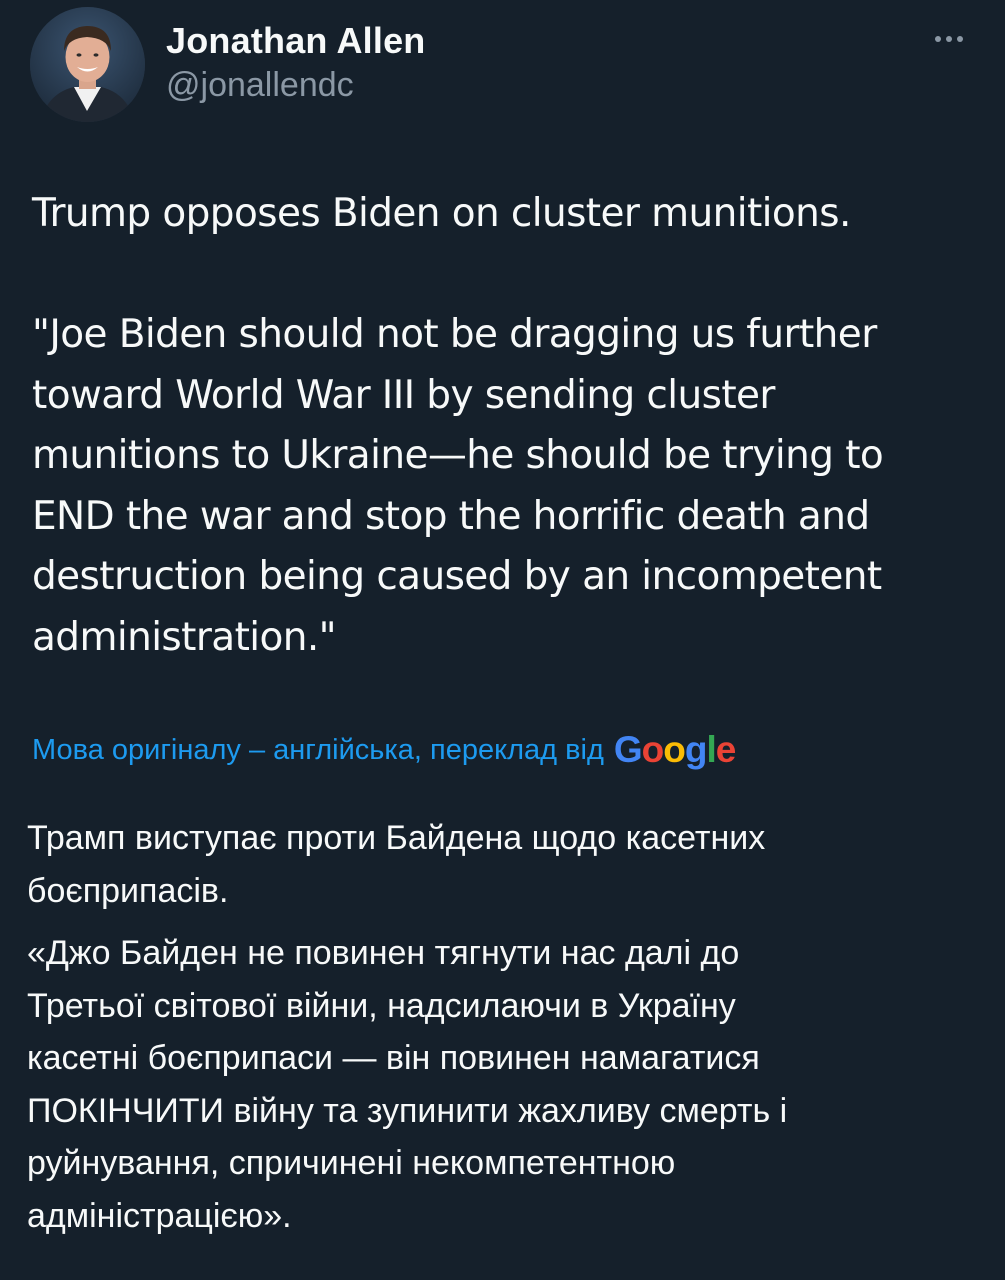 Image resolution: width=1005 pixels, height=1280 pixels. I want to click on google-logo-letter: G, so click(628, 749).